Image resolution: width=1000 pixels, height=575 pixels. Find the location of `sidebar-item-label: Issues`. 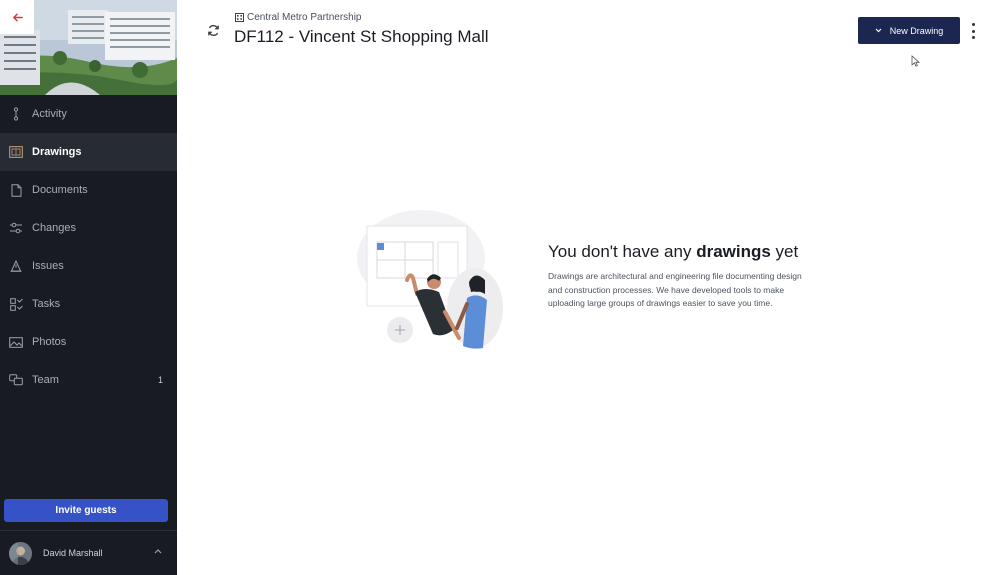

sidebar-item-label: Issues is located at coordinates (48, 266).